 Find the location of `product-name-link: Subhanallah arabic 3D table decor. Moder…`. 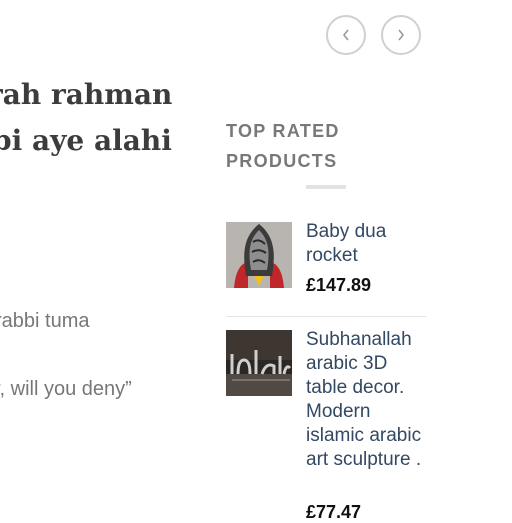

product-name-link: Subhanallah arabic 3D table decor. Moder… is located at coordinates (366, 400).